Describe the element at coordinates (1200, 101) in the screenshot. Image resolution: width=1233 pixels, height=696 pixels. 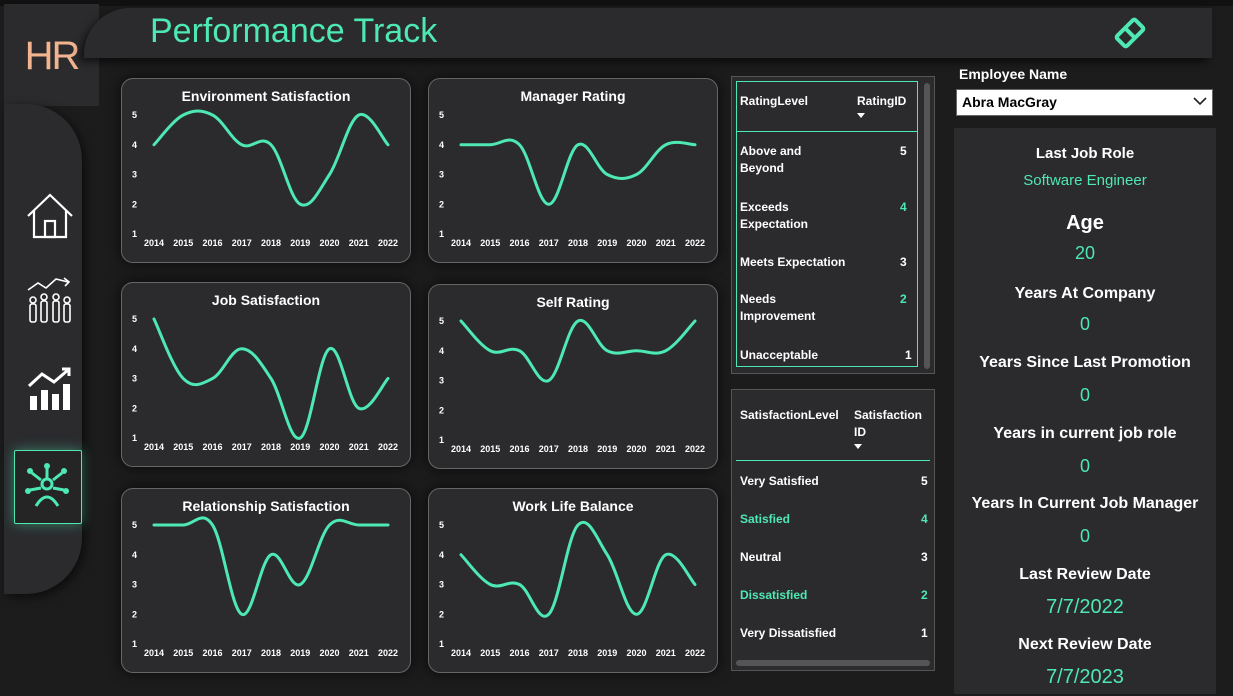
I see `chevron-down-icon` at that location.